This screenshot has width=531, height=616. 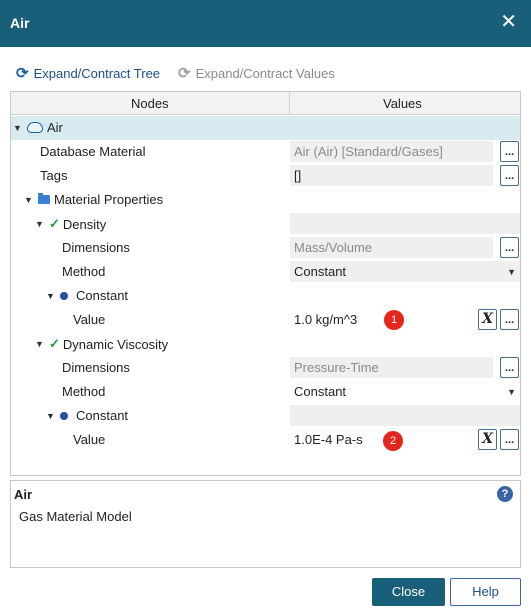 What do you see at coordinates (391, 367) in the screenshot?
I see `viscosity-dimensions-value: Pressure-Time` at bounding box center [391, 367].